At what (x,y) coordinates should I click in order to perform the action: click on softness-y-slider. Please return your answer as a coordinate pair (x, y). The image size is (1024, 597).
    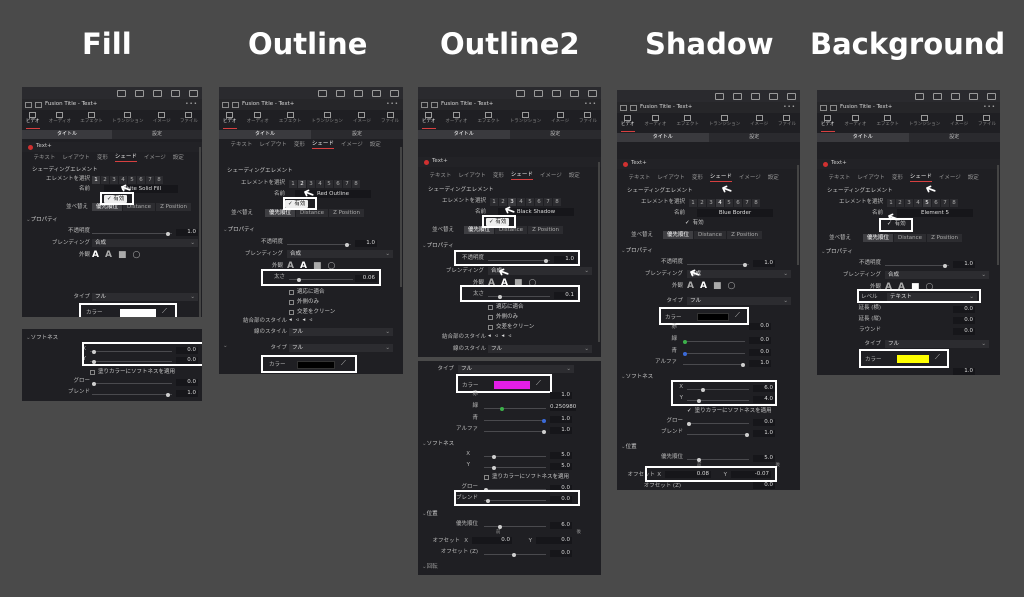
    Looking at the image, I should click on (515, 467).